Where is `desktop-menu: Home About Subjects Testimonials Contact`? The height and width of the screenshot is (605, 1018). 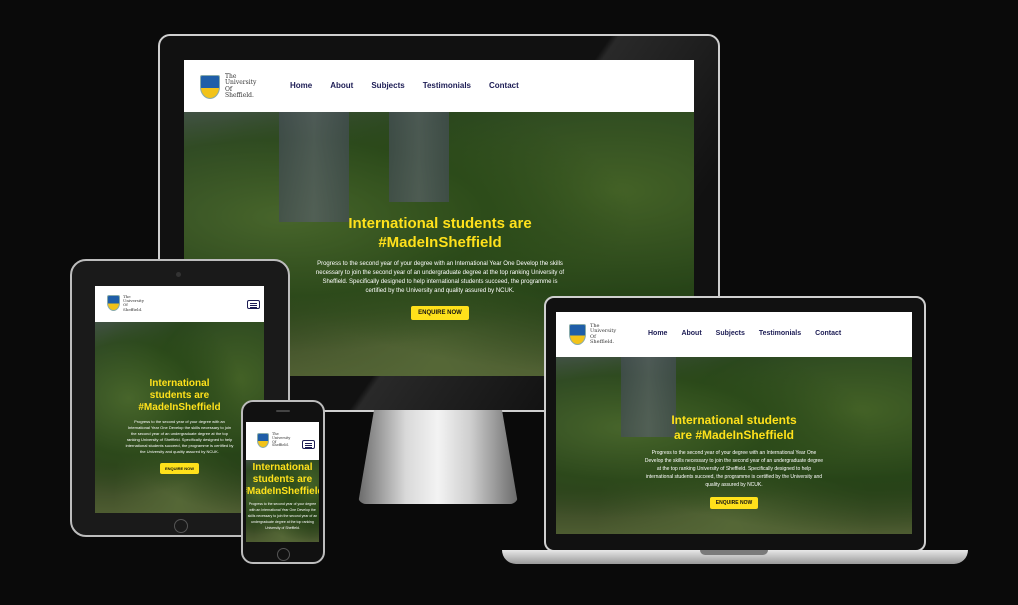
desktop-menu: Home About Subjects Testimonials Contact is located at coordinates (404, 85).